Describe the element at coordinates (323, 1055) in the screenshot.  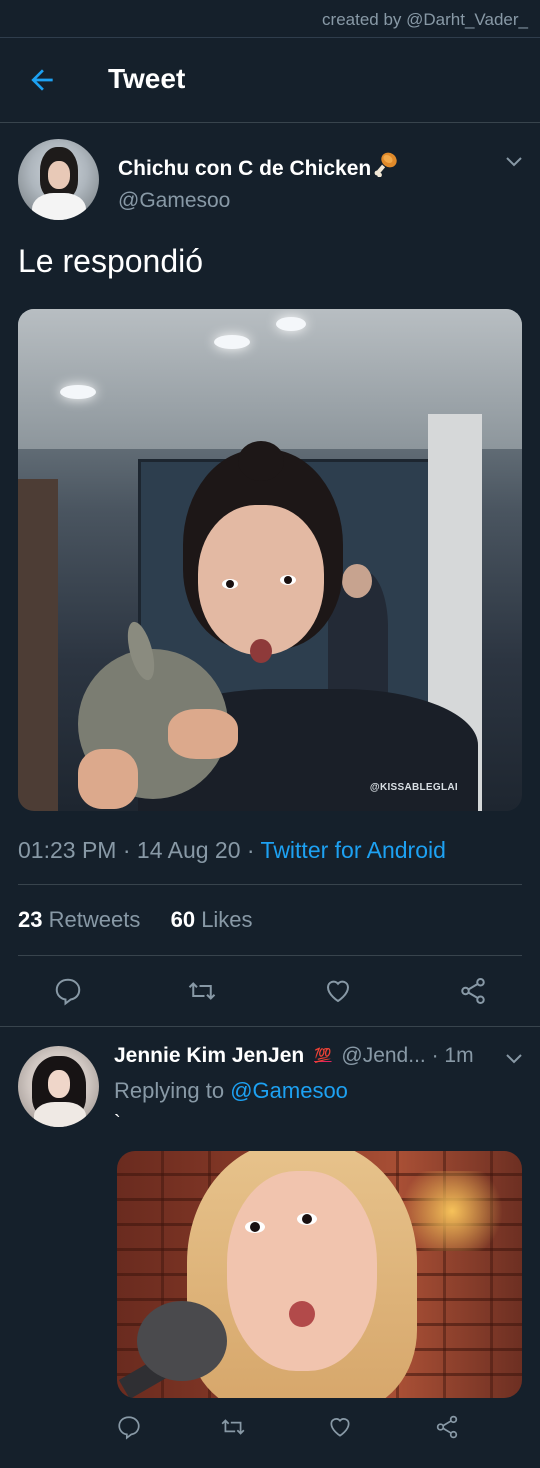
I see `hundred-points-icon: 💯` at that location.